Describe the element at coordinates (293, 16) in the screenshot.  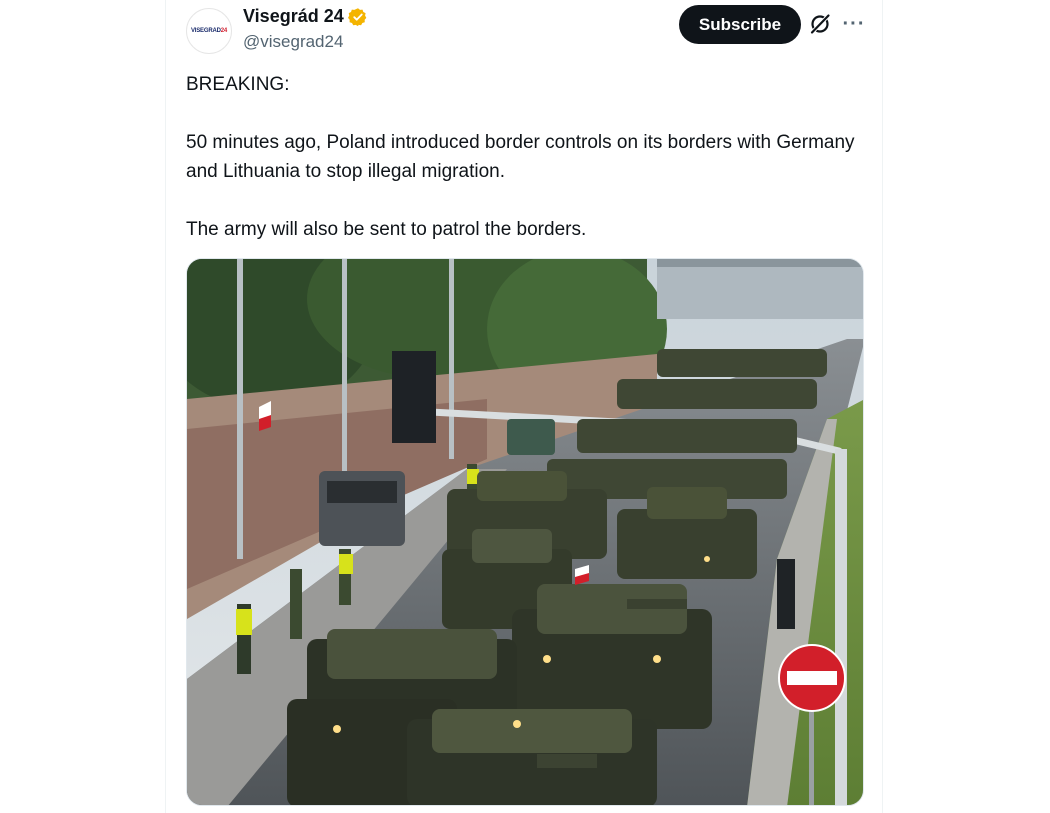
I see `author-display-name: Visegrád 24` at that location.